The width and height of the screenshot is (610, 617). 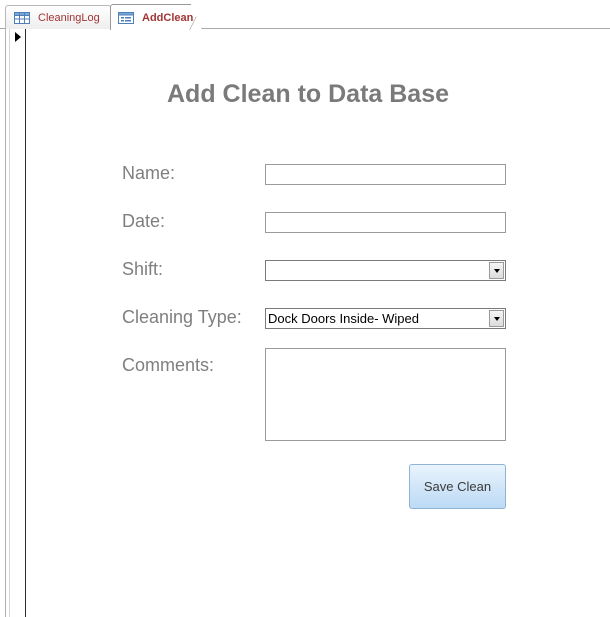 What do you see at coordinates (22, 17) in the screenshot?
I see `table-icon` at bounding box center [22, 17].